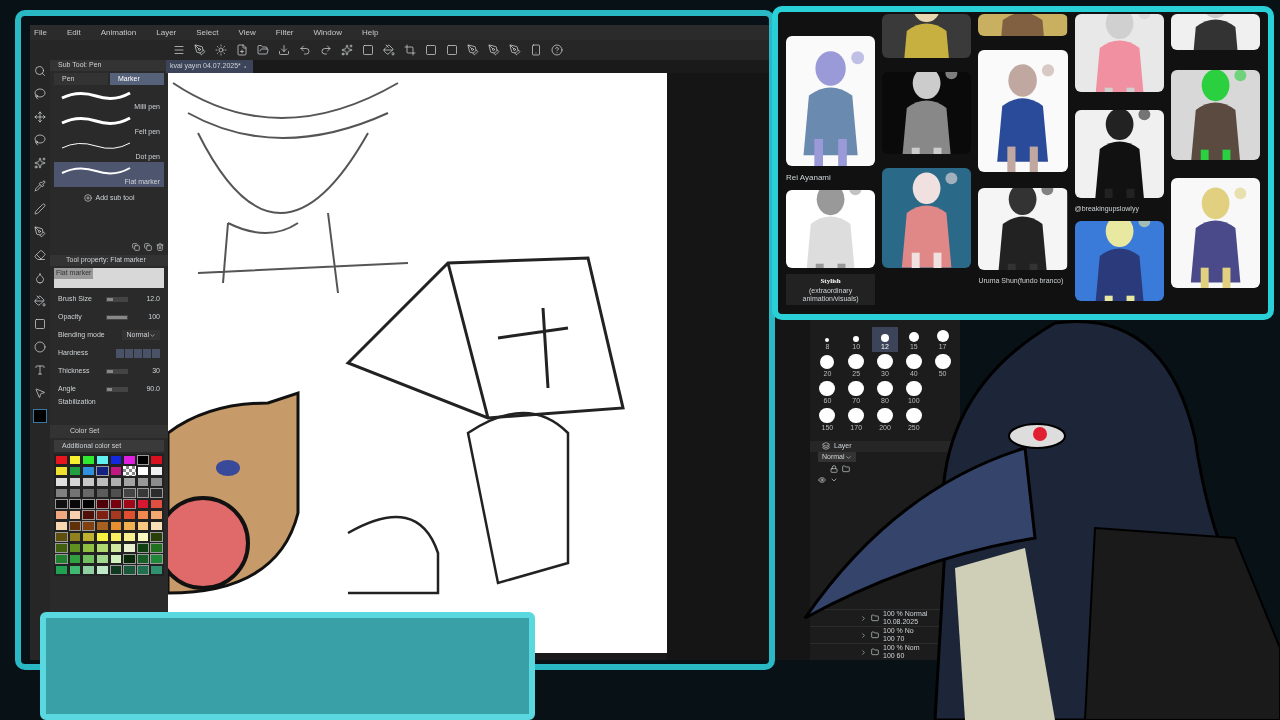  What do you see at coordinates (247, 32) in the screenshot?
I see `menu-item: View` at bounding box center [247, 32].